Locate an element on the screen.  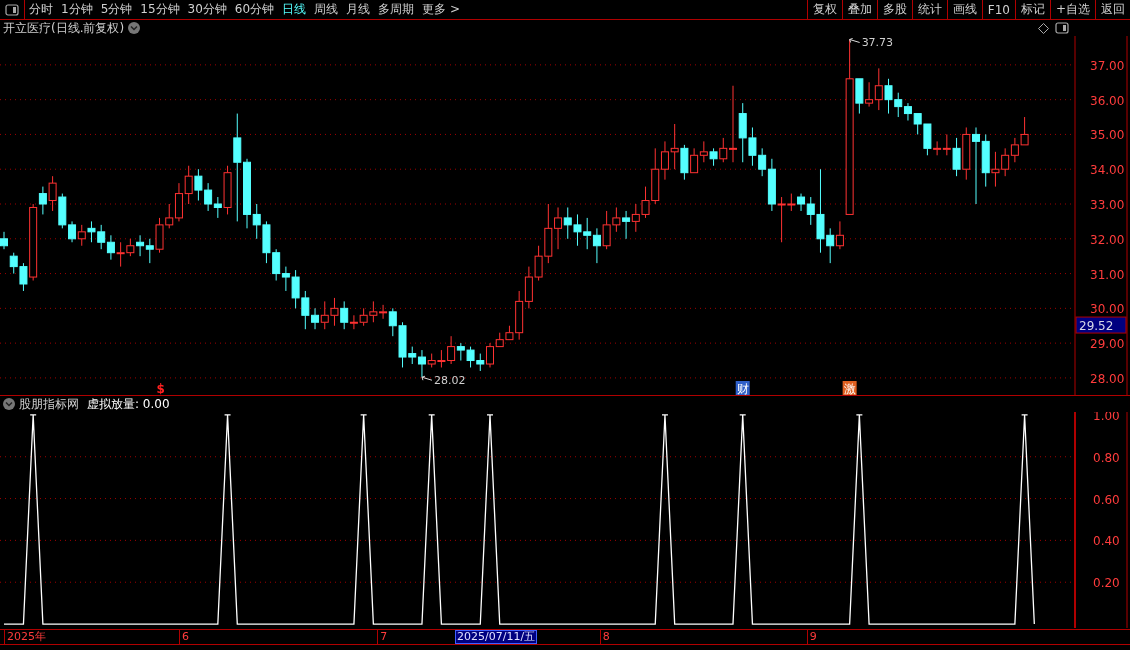
event-marker: $ is located at coordinates (160, 389).